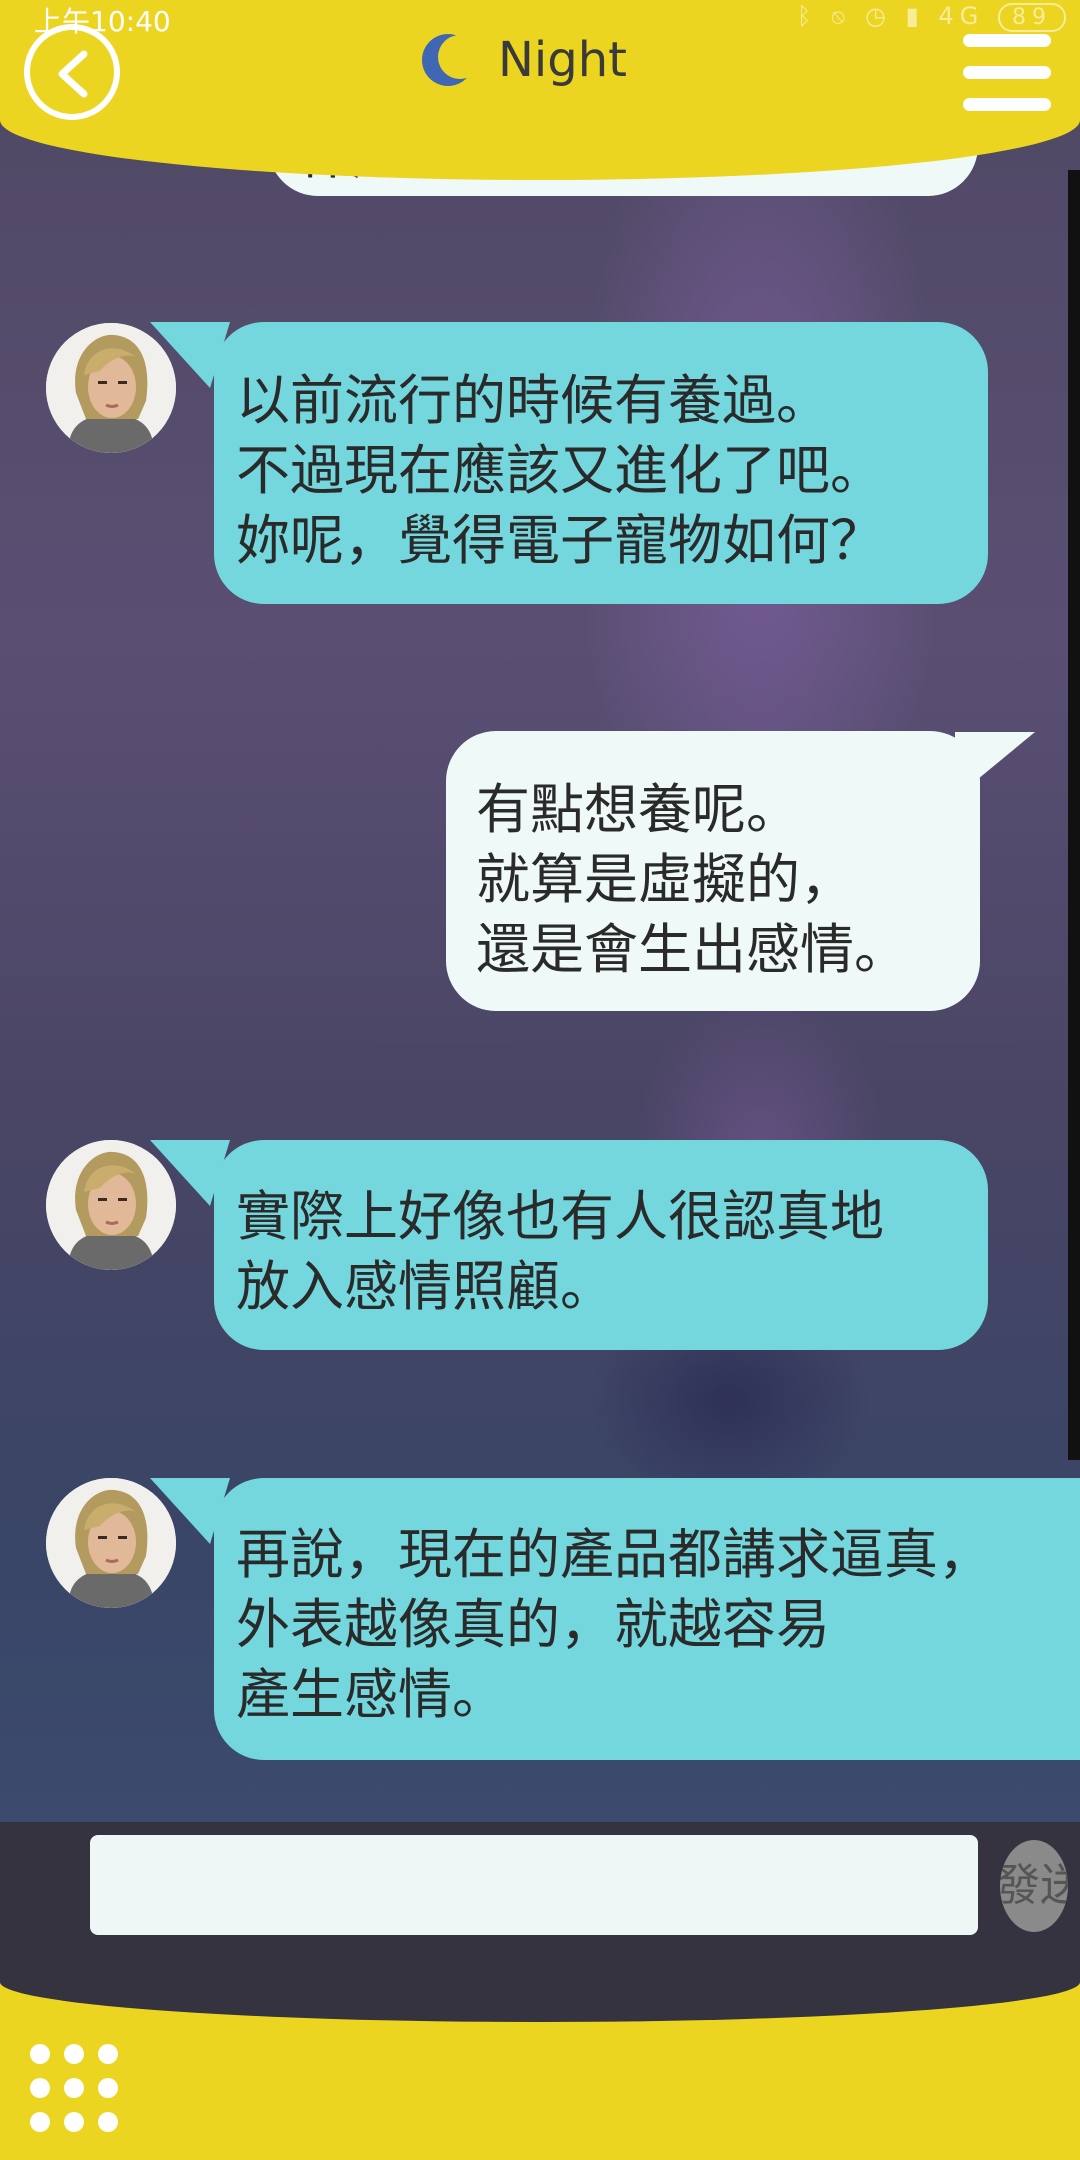  Describe the element at coordinates (915, 16) in the screenshot. I see `signal-icon: ▮` at that location.